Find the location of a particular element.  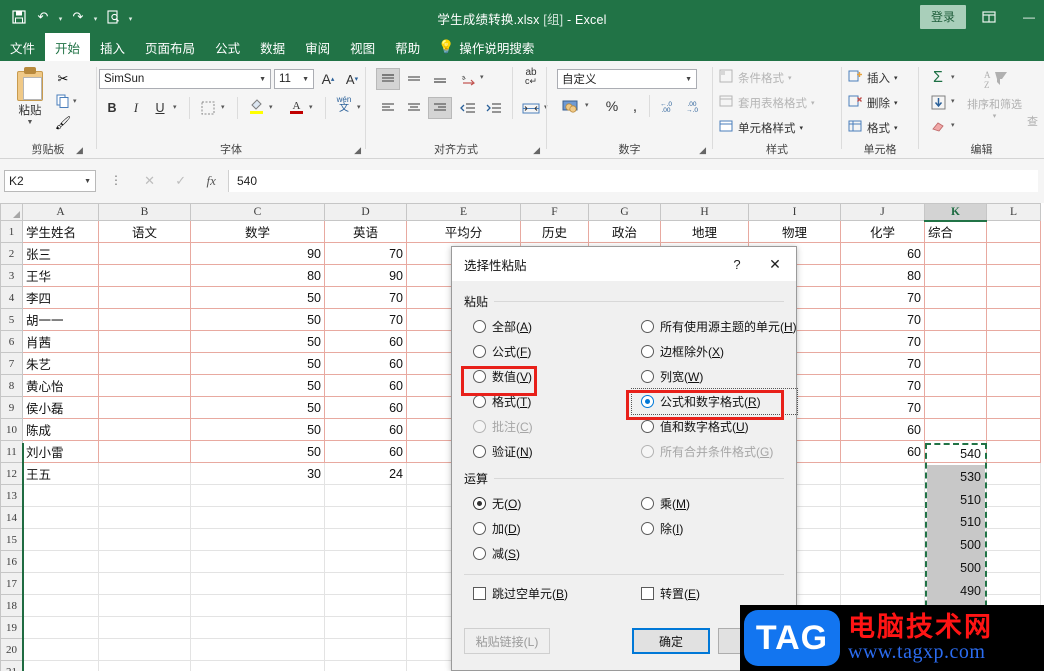

column-header-I: I is located at coordinates (794, 212).